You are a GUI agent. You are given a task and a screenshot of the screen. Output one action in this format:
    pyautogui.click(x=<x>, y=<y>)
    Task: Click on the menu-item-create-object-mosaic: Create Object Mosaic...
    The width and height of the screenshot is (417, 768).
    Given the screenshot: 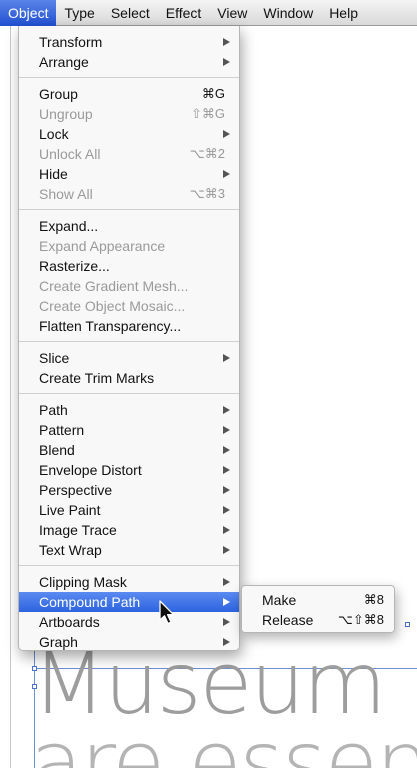 What is the action you would take?
    pyautogui.click(x=129, y=306)
    